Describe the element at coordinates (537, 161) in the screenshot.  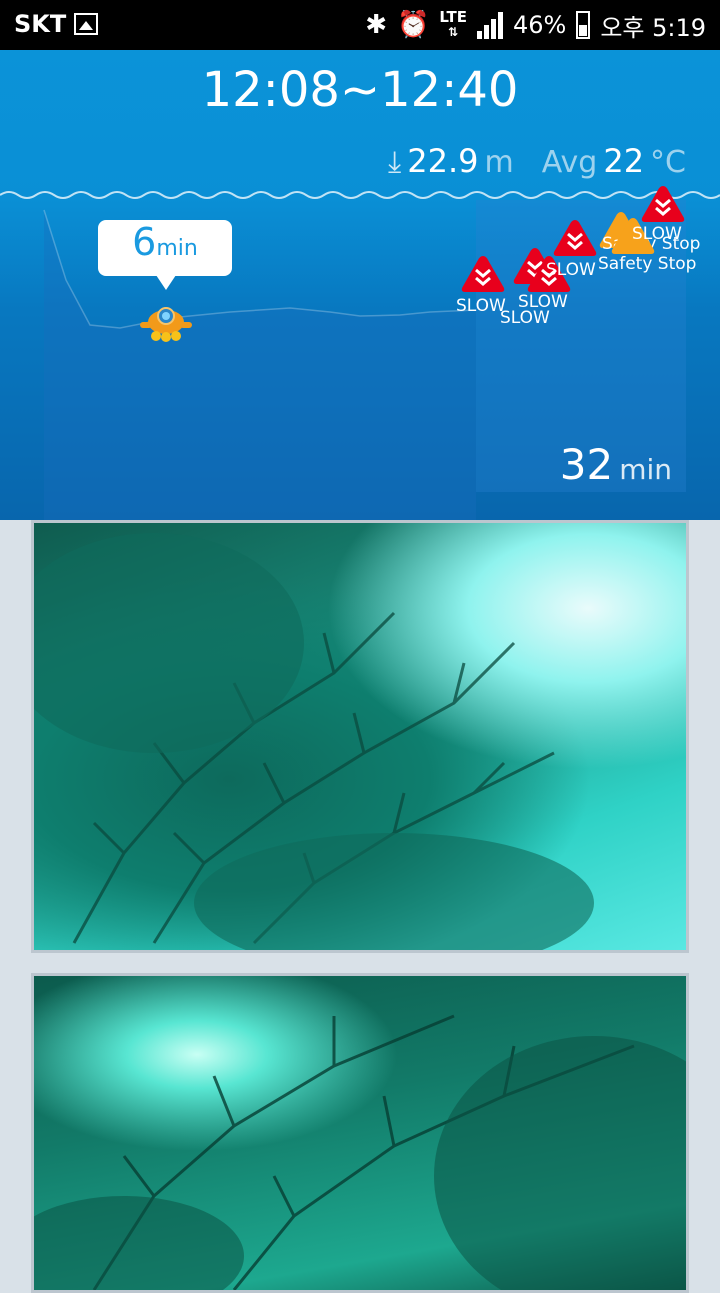
I see `dive-stats: ⤓ 22.9 m Avg 22 °C` at that location.